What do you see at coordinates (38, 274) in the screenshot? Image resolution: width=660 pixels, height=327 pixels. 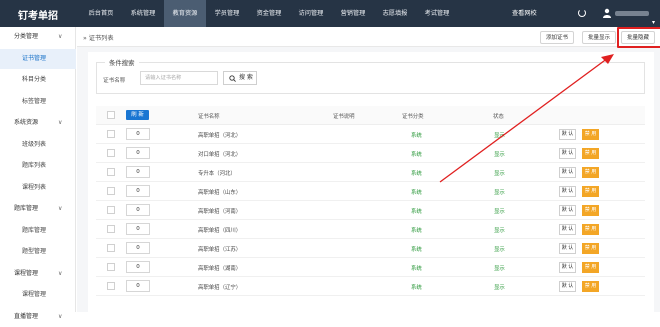 I see `sidebar-group: 课程管理 ∨` at bounding box center [38, 274].